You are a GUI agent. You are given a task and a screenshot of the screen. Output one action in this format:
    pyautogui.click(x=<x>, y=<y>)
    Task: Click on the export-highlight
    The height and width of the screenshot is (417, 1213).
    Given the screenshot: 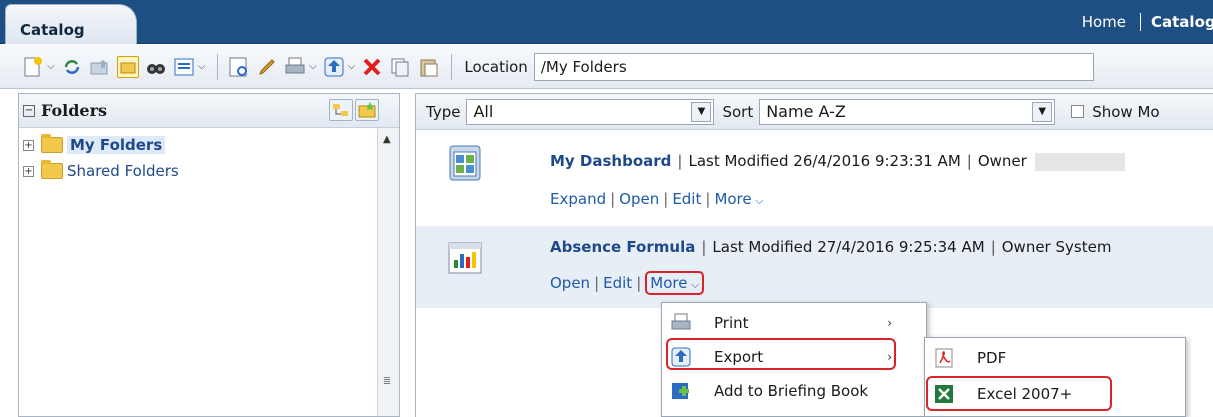 What is the action you would take?
    pyautogui.click(x=781, y=354)
    